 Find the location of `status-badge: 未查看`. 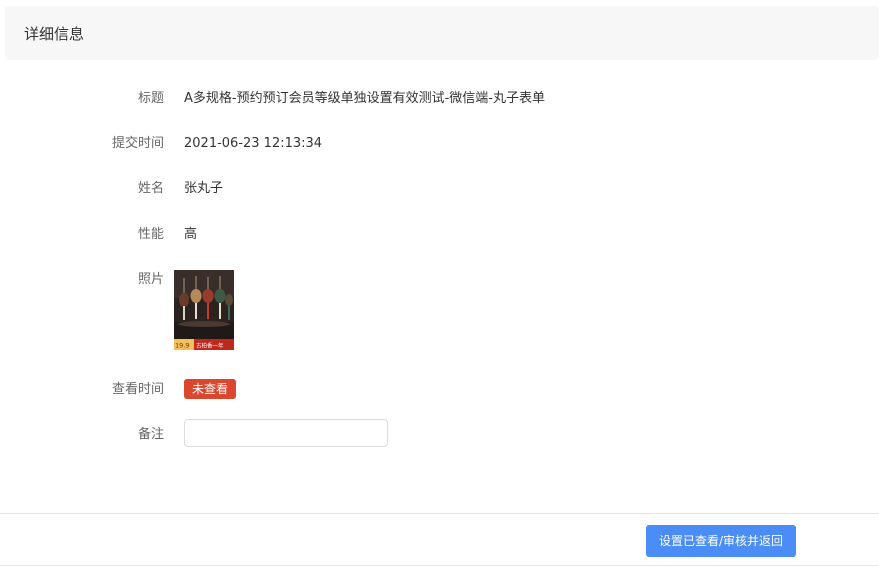

status-badge: 未查看 is located at coordinates (210, 389).